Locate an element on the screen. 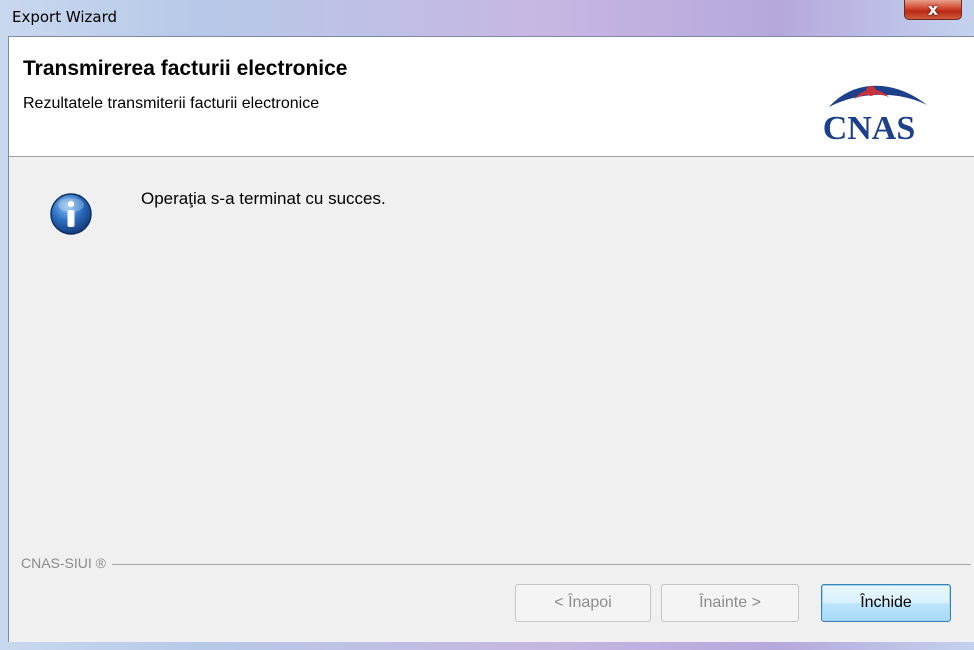  window-title: Export Wizard is located at coordinates (65, 17).